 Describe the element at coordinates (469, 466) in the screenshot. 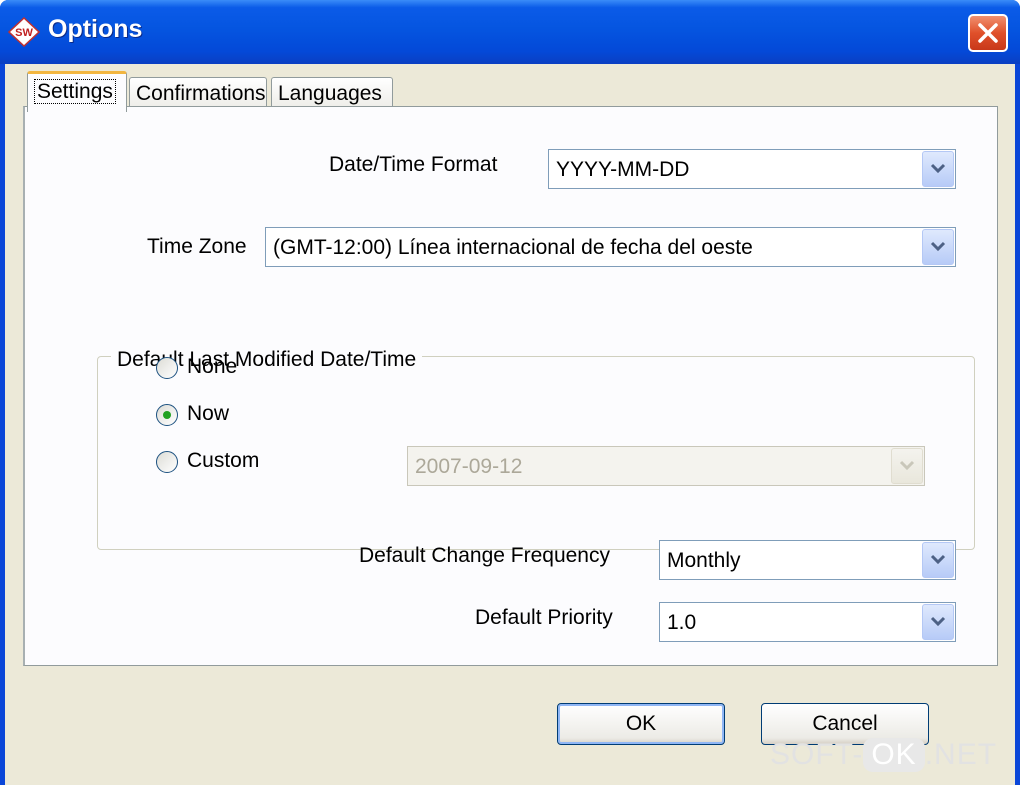

I see `custom-date-value: 2007-09-12` at that location.